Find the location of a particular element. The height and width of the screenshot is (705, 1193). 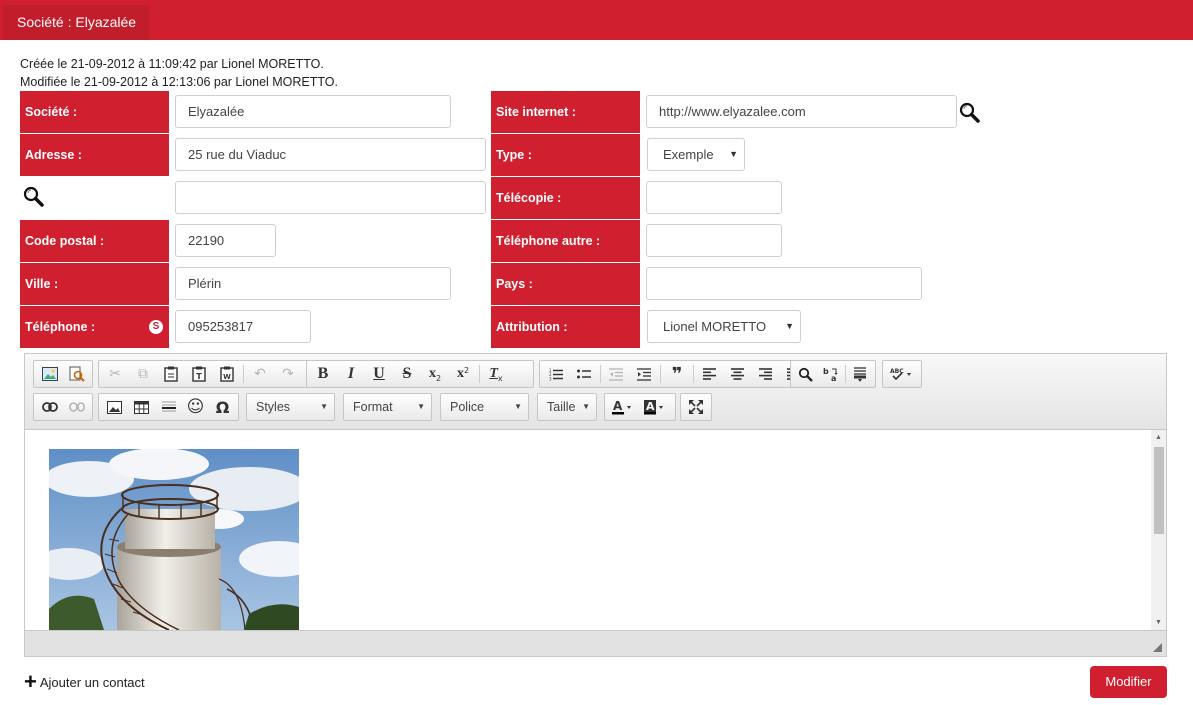

link-icon is located at coordinates (49, 407).